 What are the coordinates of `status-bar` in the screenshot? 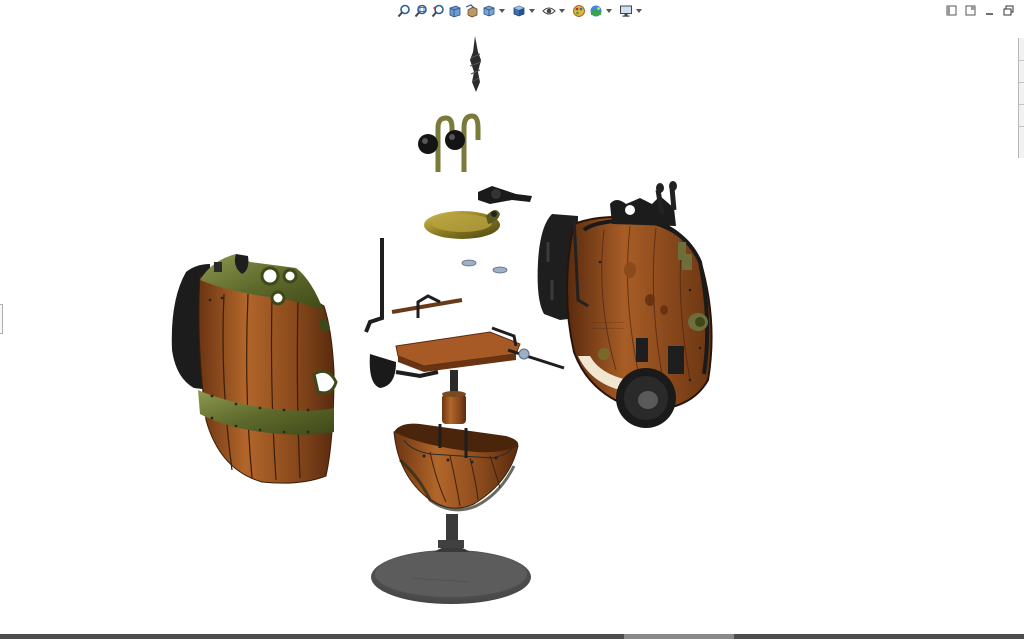 It's located at (512, 636).